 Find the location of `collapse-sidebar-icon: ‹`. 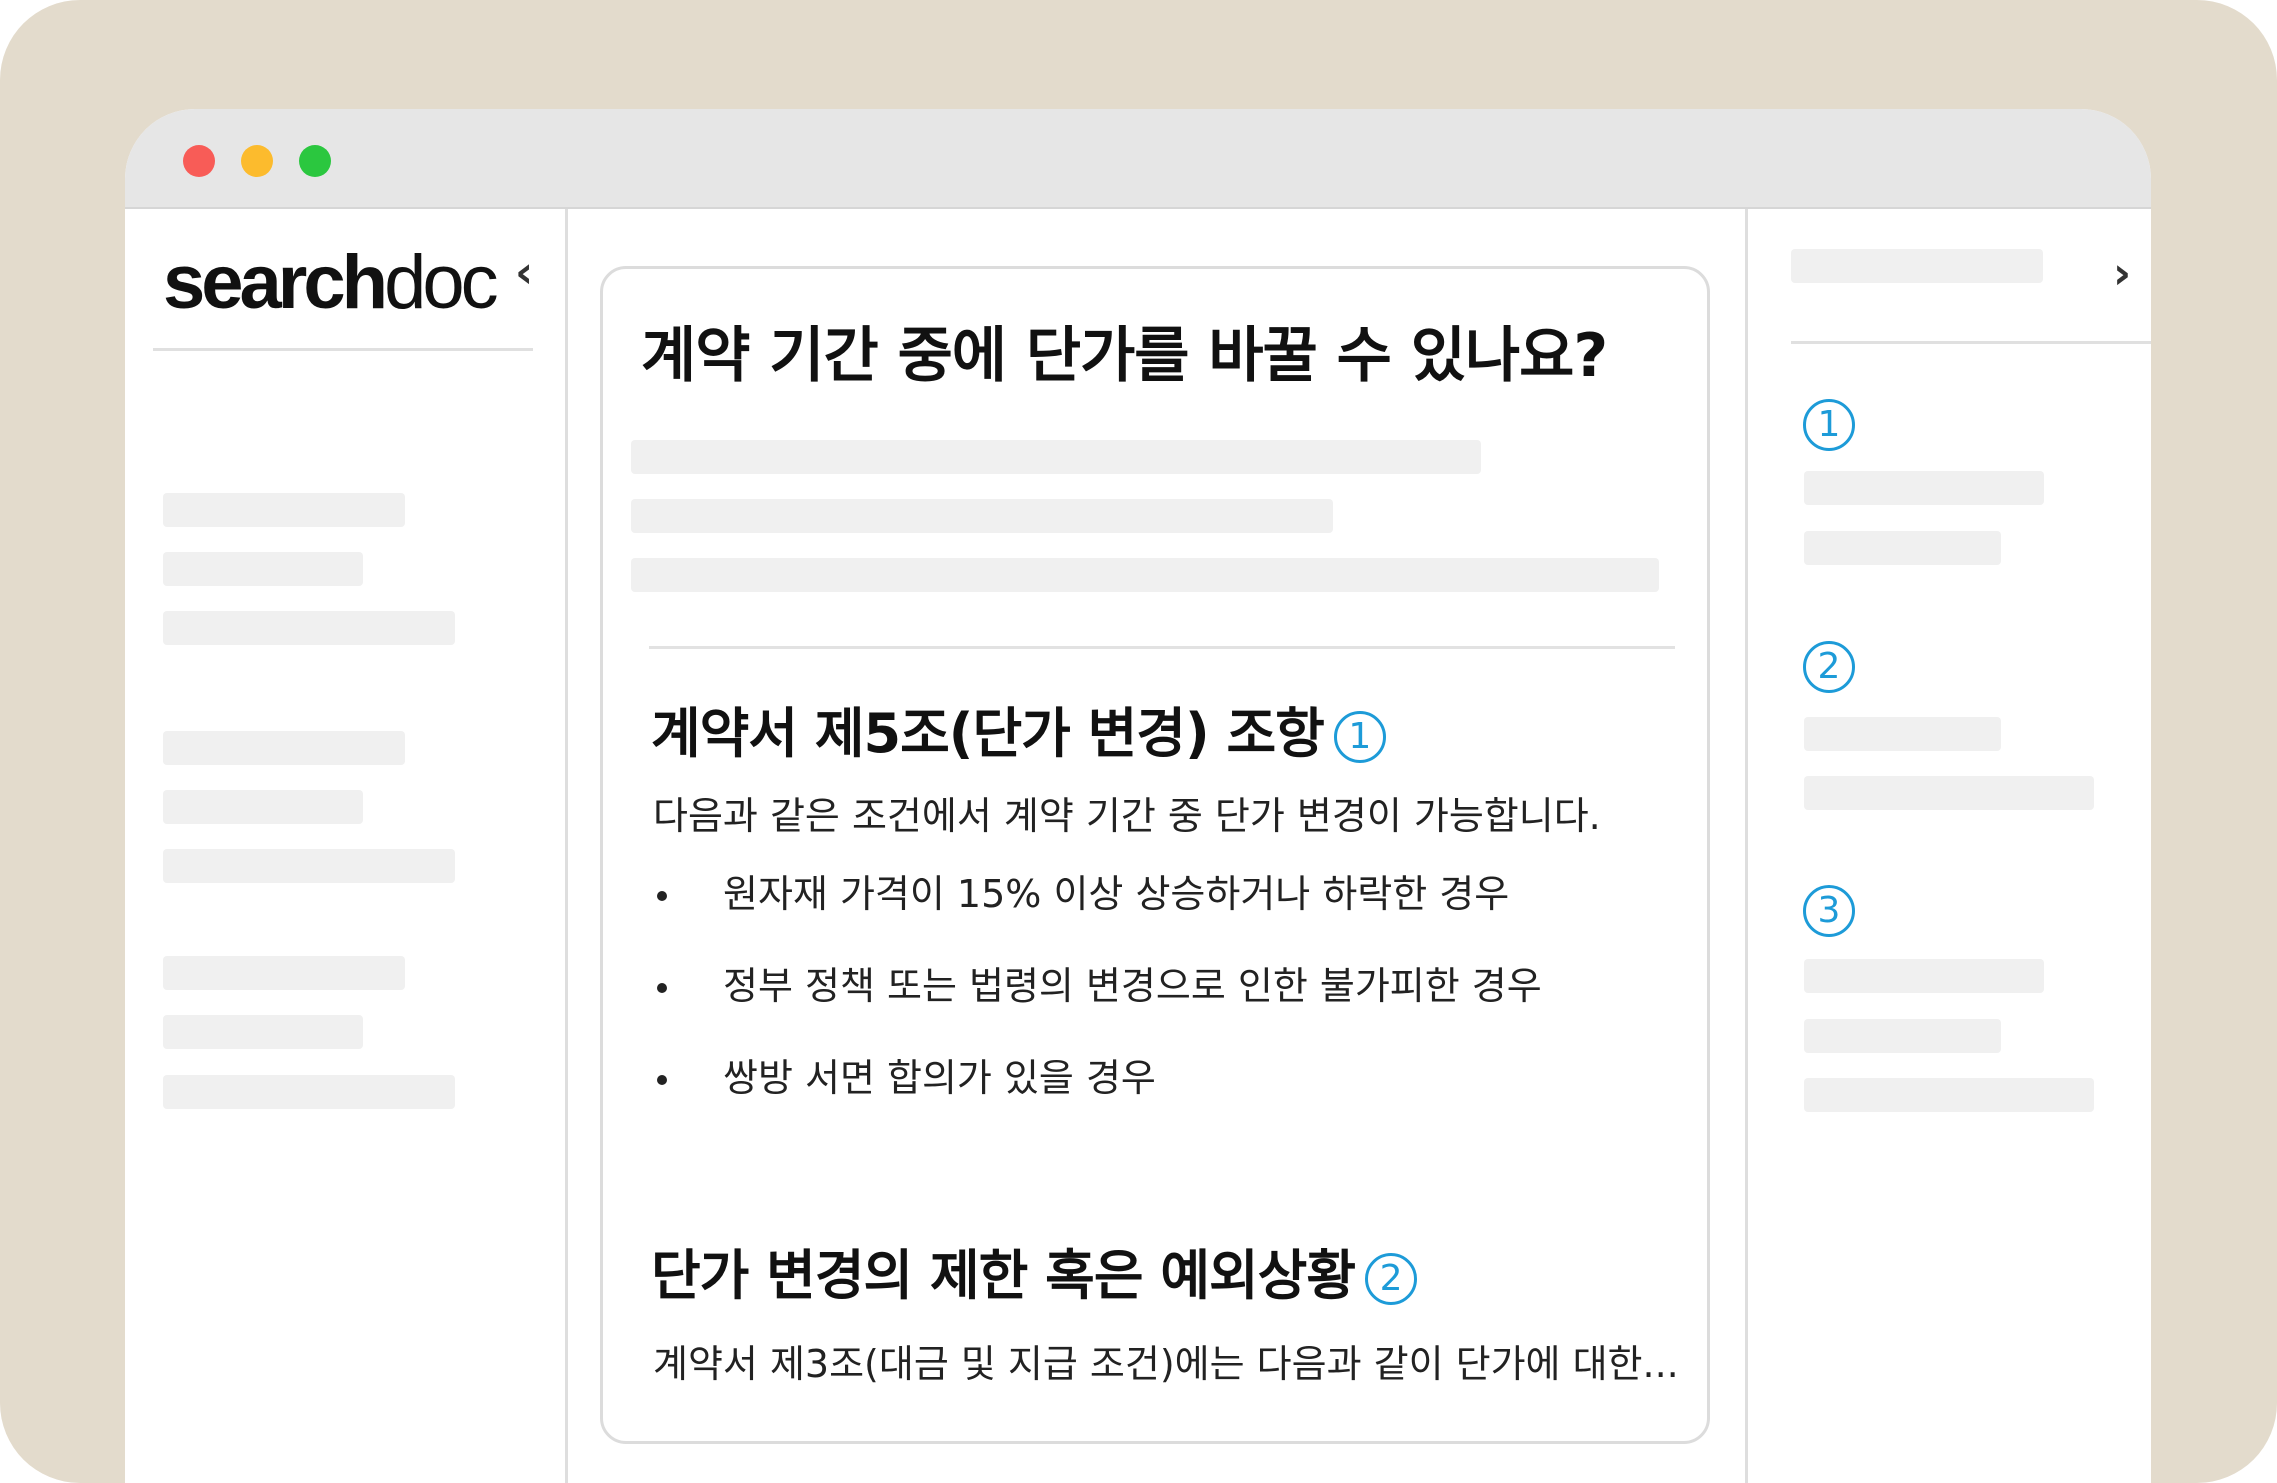

collapse-sidebar-icon: ‹ is located at coordinates (524, 272).